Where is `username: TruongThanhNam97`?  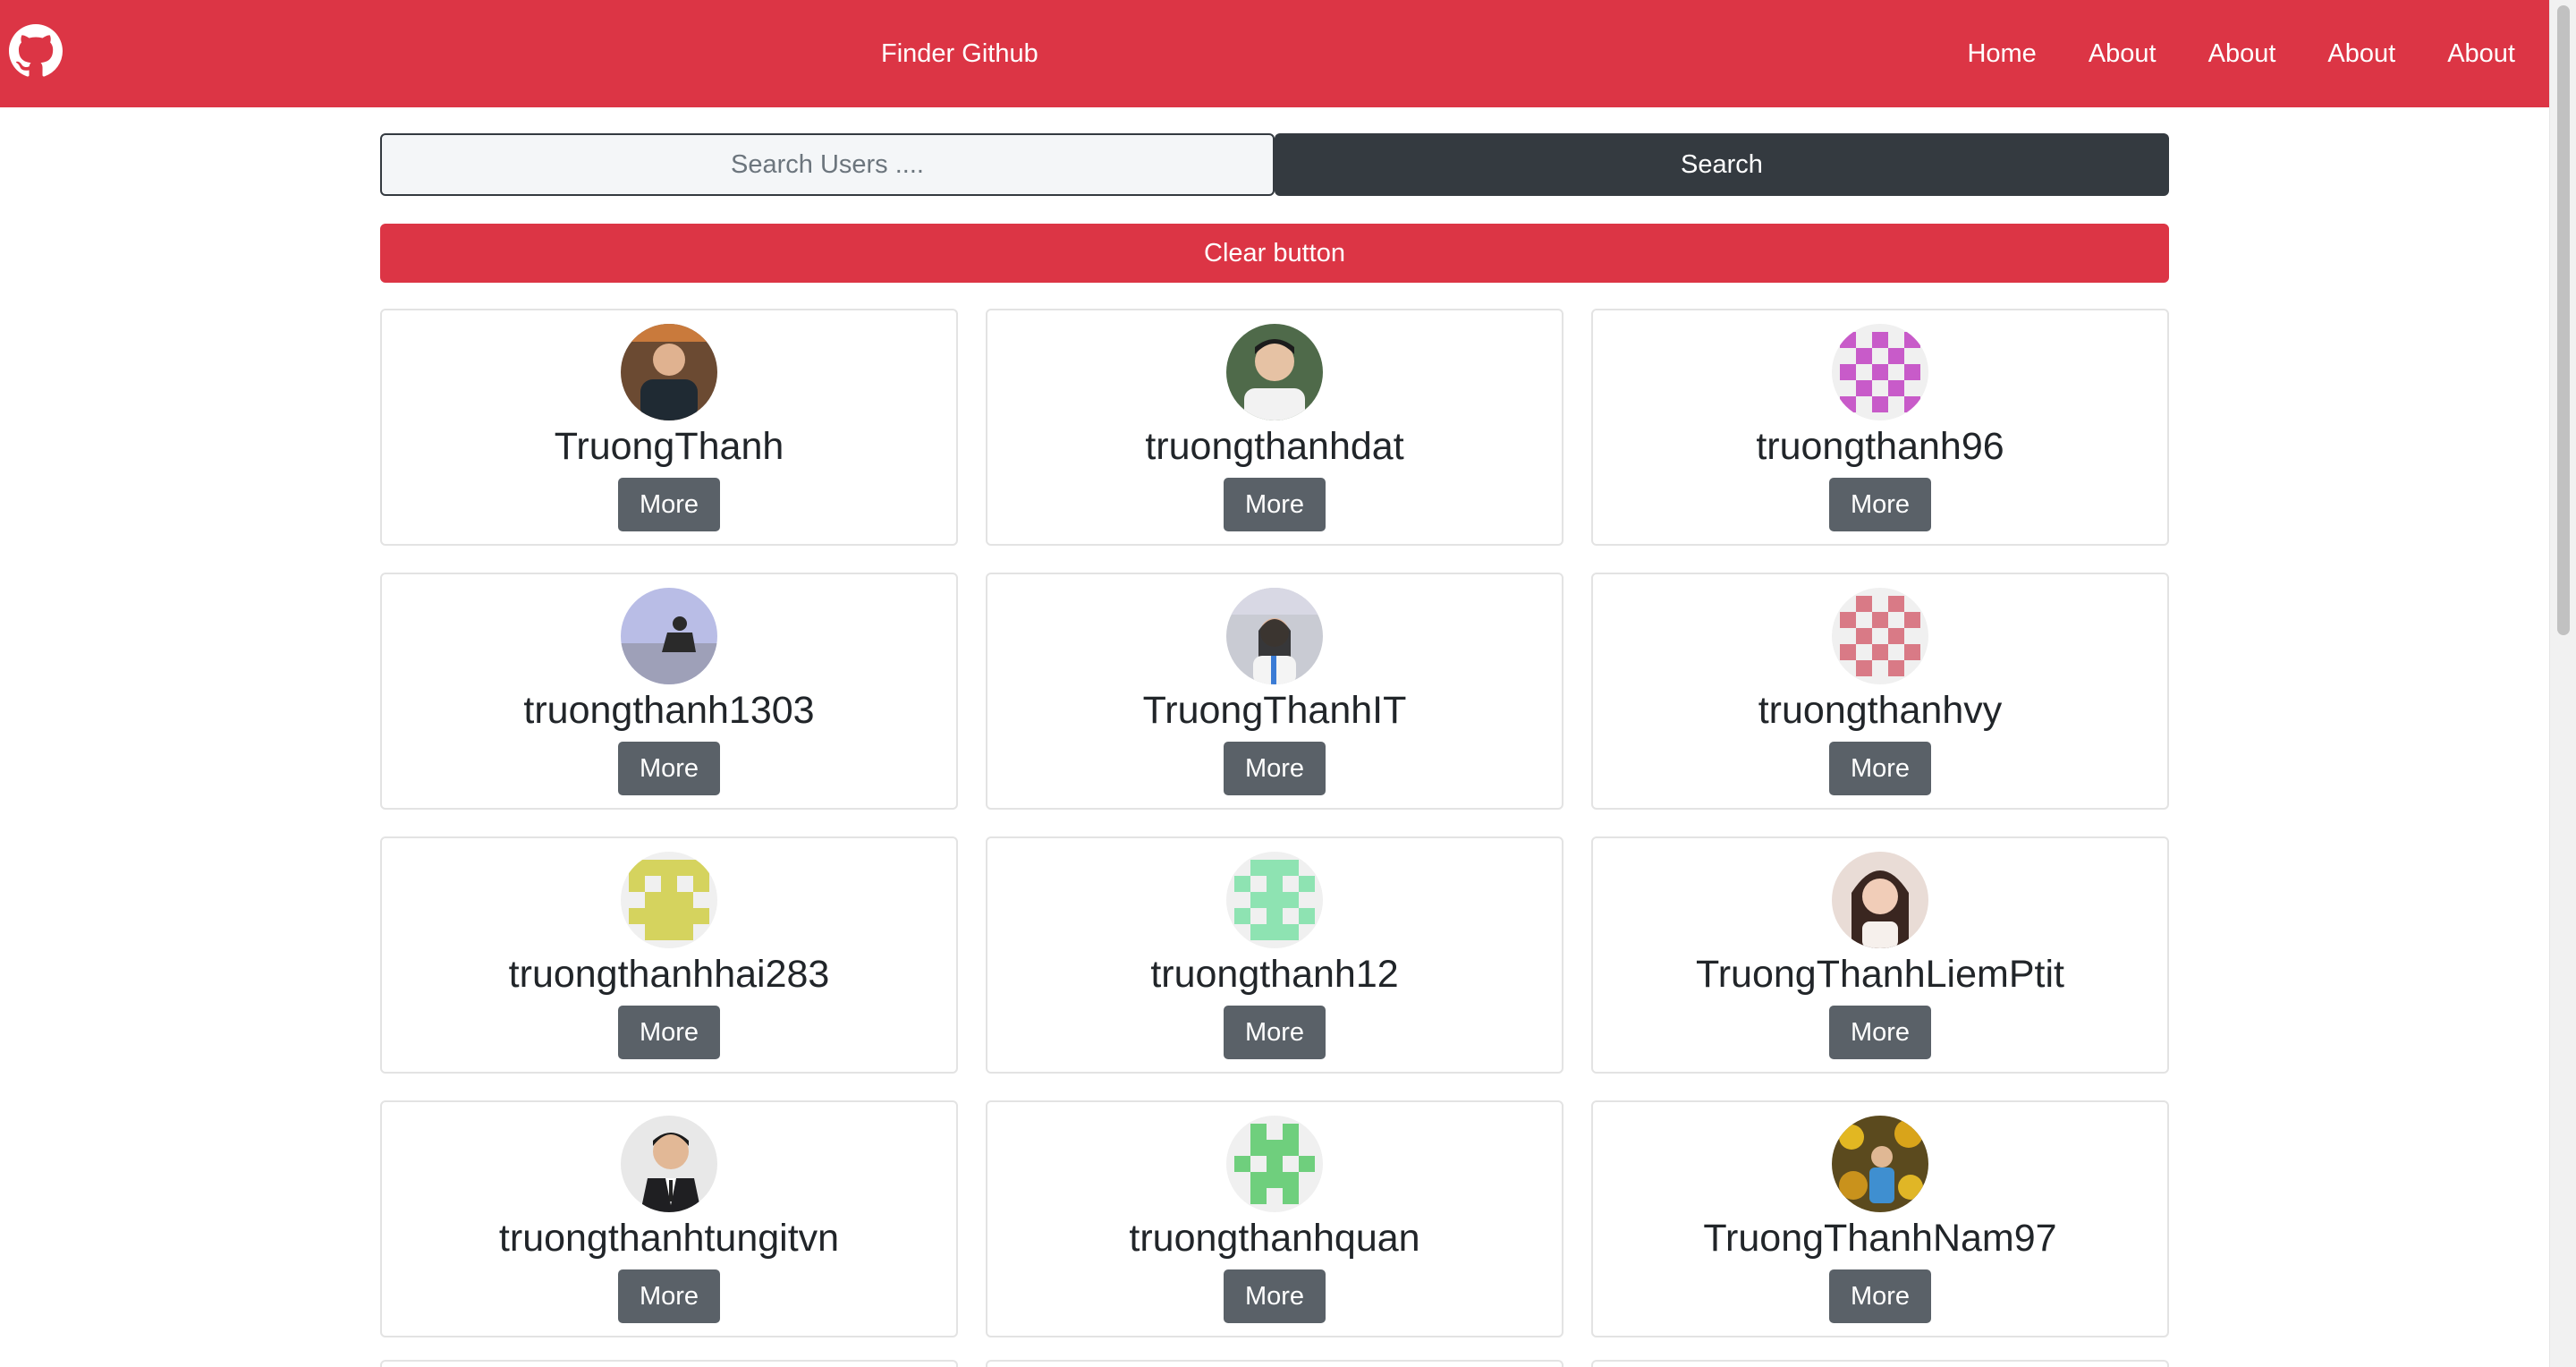 username: TruongThanhNam97 is located at coordinates (1880, 1238).